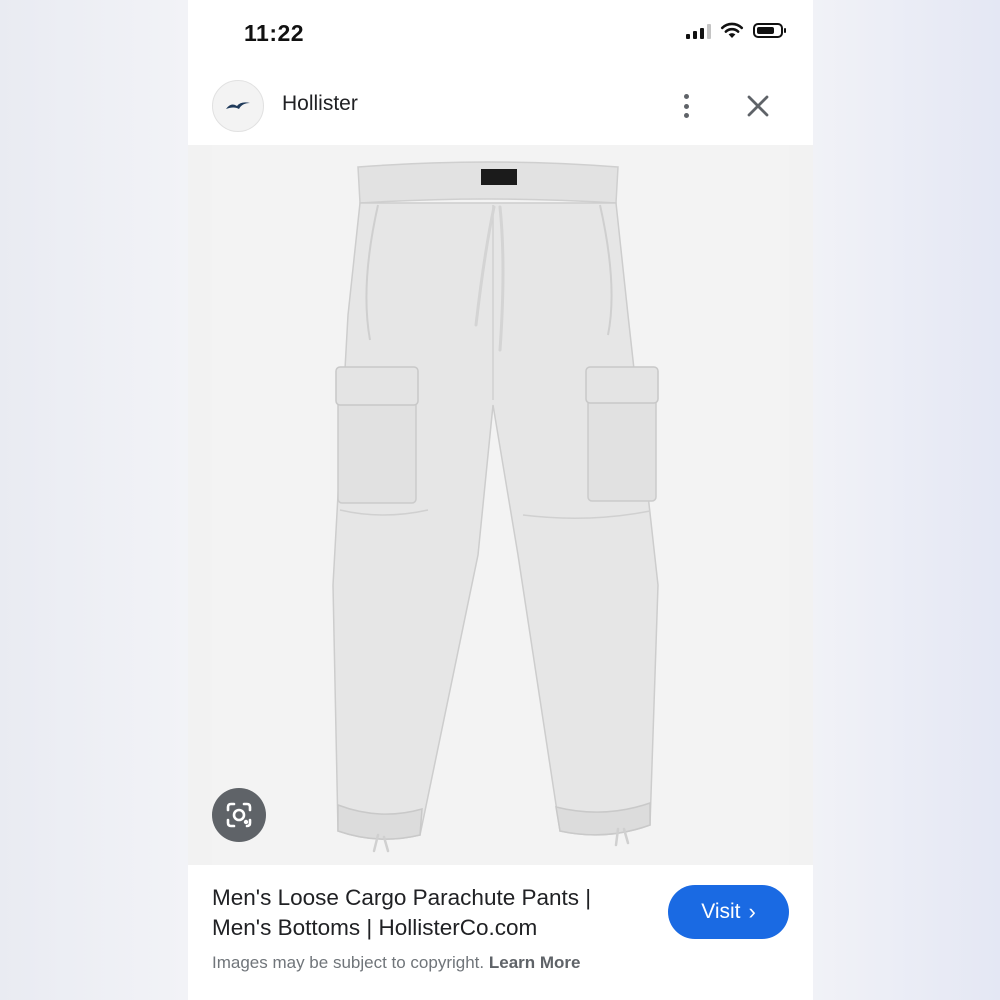 This screenshot has height=1000, width=1000. I want to click on more-vert-icon, so click(686, 106).